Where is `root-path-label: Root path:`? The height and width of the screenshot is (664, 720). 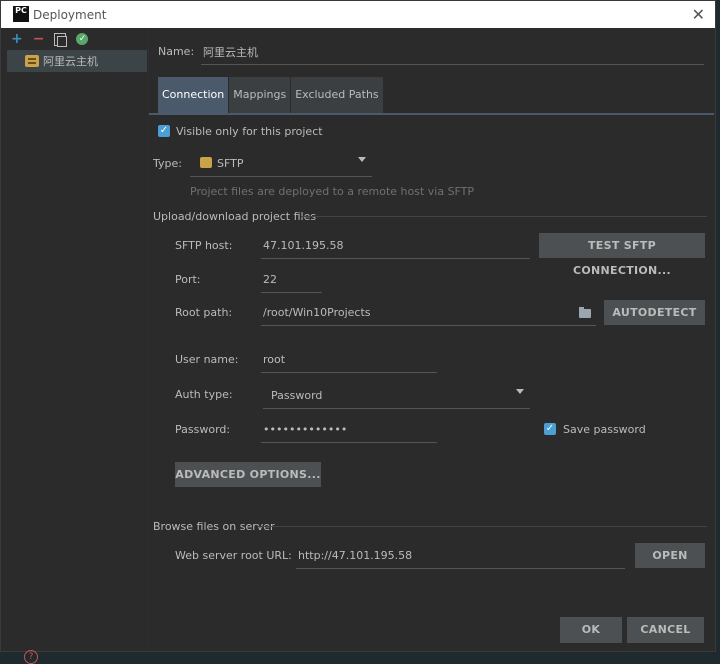 root-path-label: Root path: is located at coordinates (204, 312).